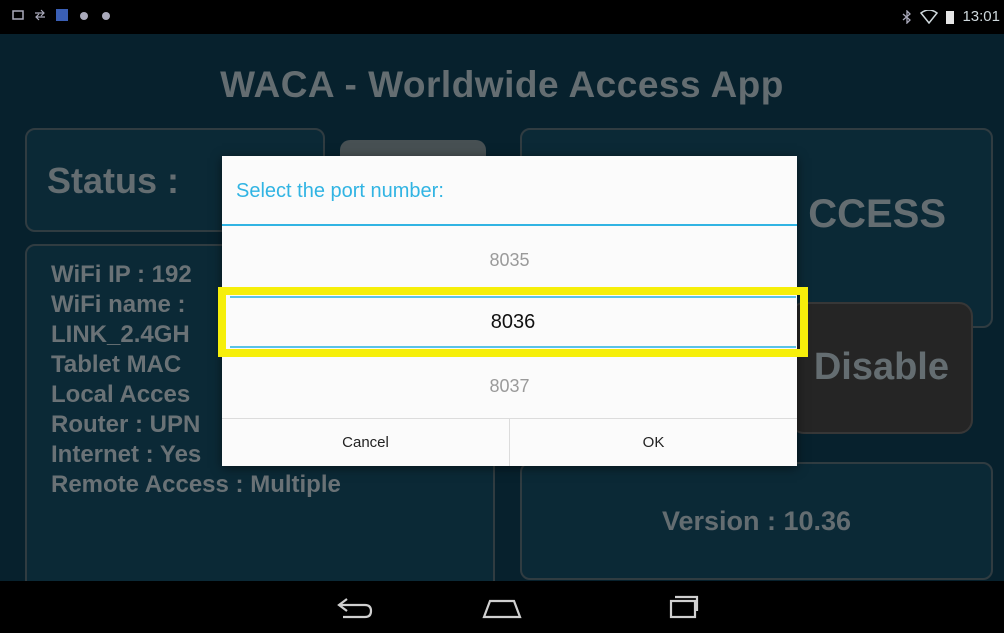  I want to click on app-icon, so click(62, 15).